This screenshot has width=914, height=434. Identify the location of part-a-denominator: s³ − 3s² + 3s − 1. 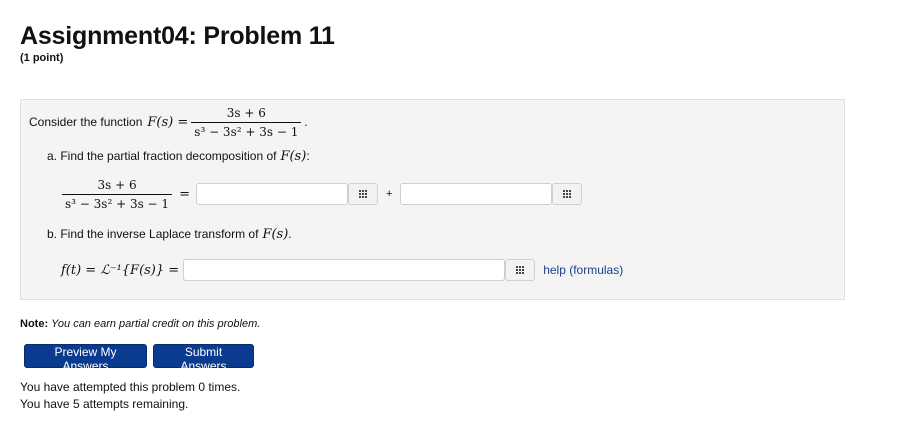
(117, 202).